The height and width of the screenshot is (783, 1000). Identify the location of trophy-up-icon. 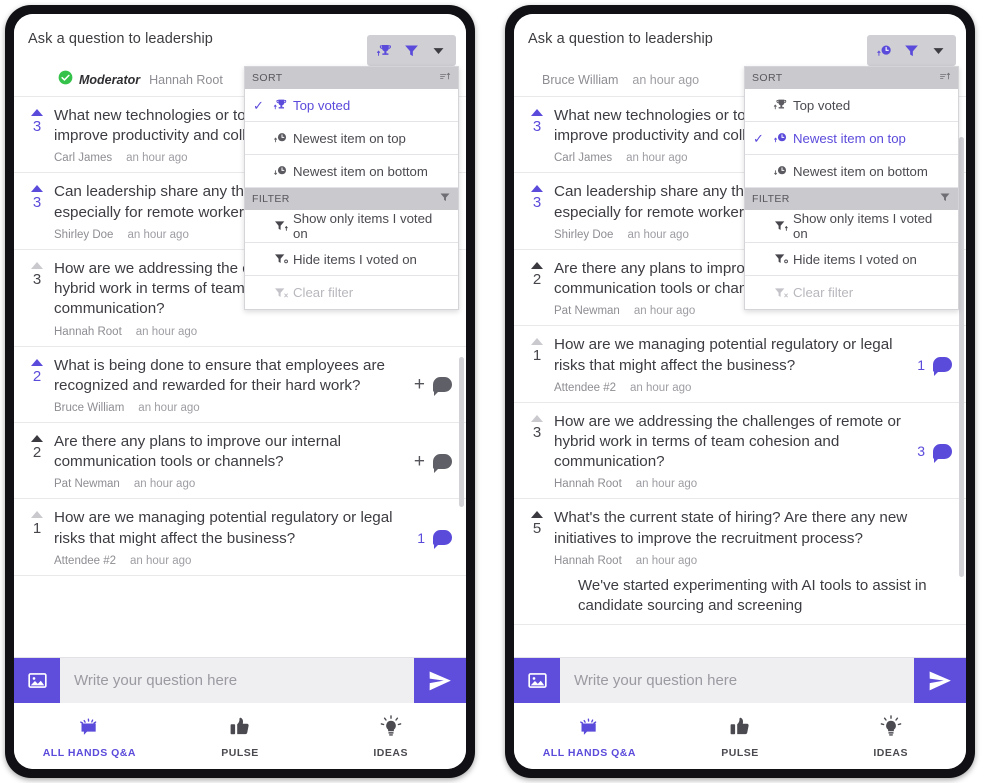
(384, 50).